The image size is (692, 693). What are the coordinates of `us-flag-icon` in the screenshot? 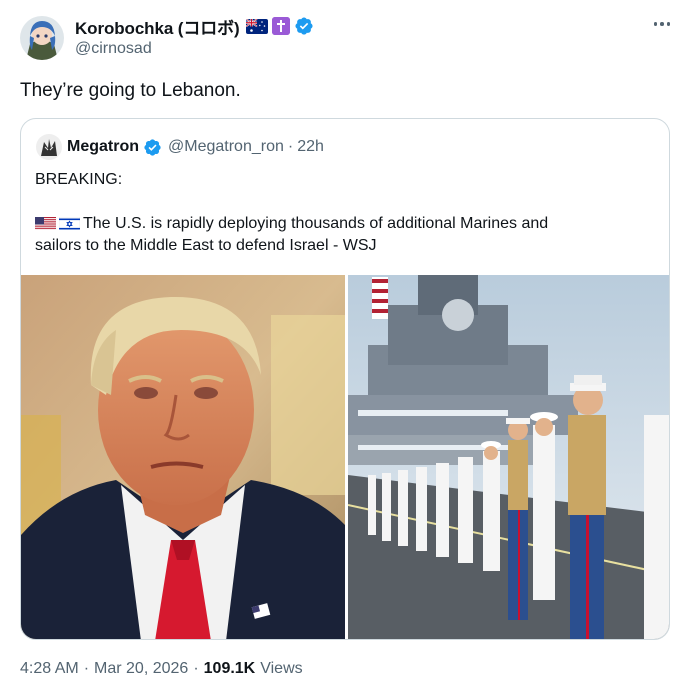 It's located at (45, 223).